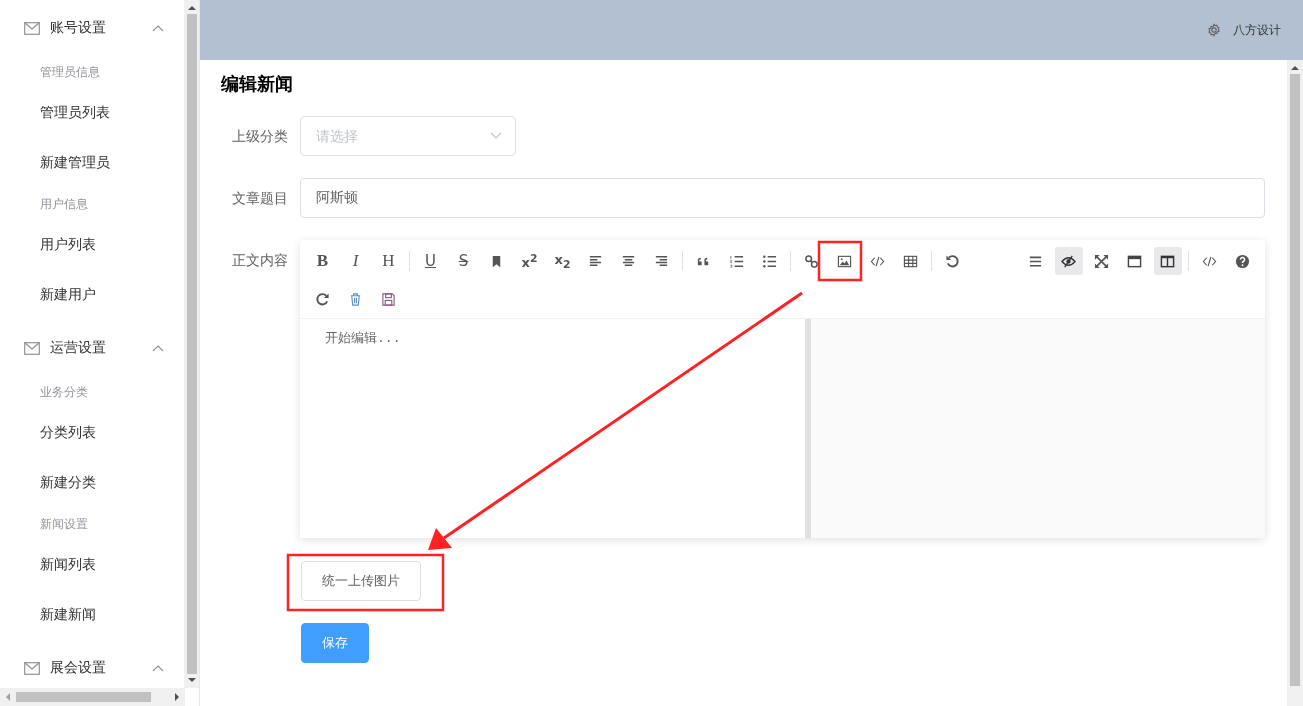 The image size is (1303, 706). I want to click on menu-group-title: 运营设置, so click(78, 348).